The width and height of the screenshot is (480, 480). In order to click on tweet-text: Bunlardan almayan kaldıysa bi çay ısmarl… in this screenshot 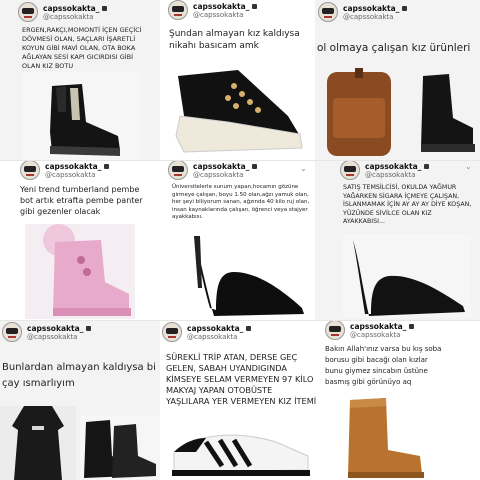, I will do `click(79, 375)`.